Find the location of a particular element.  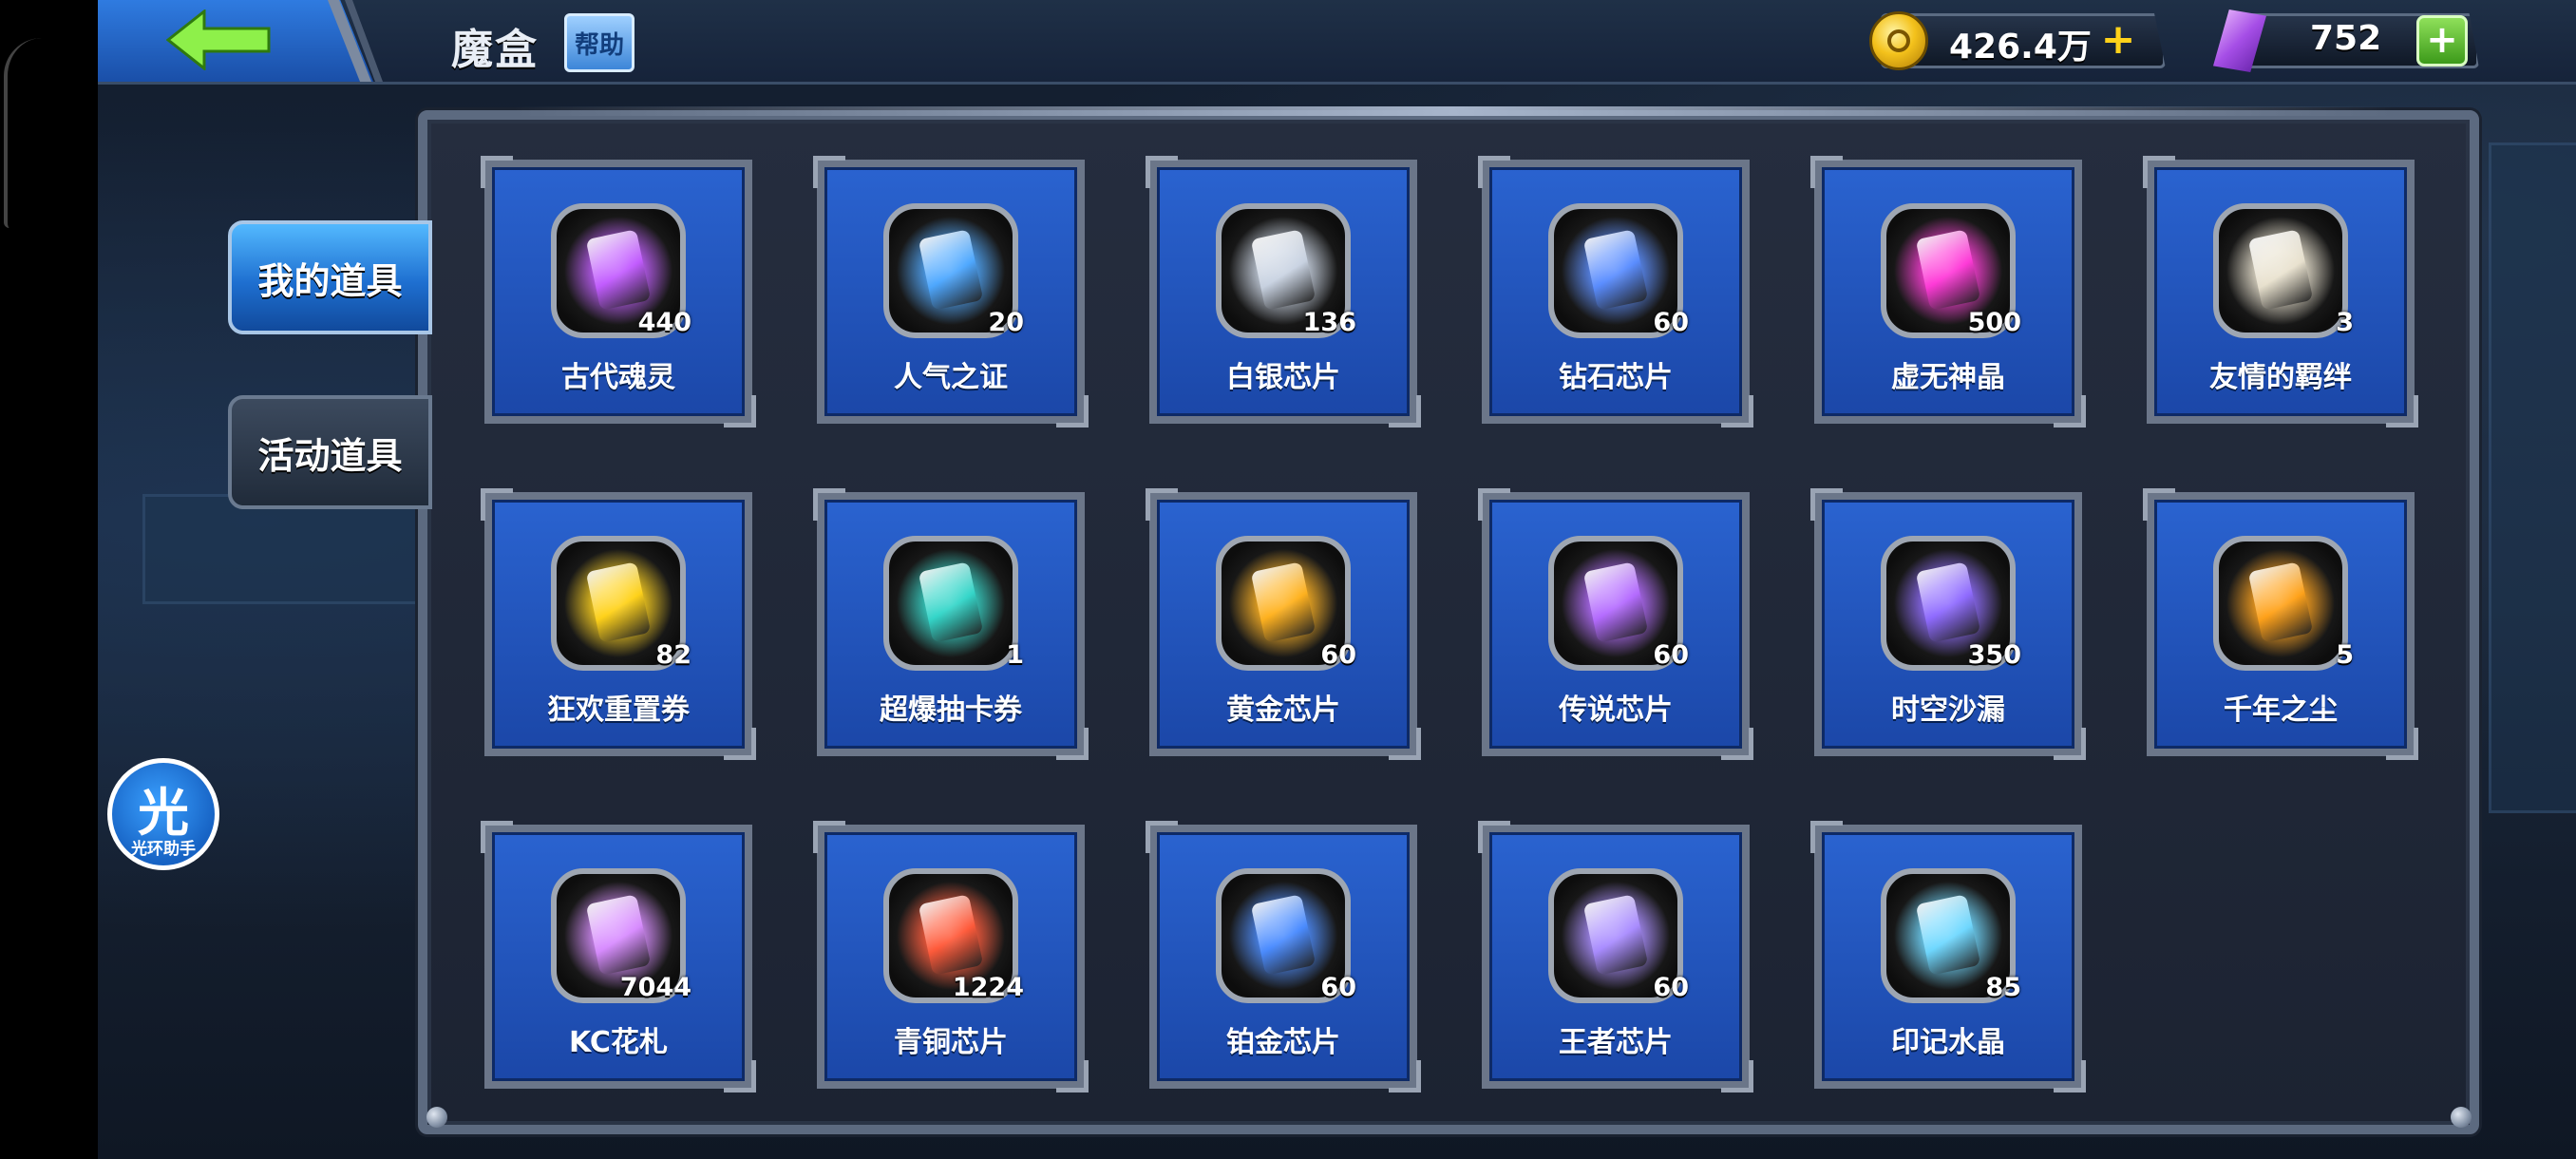

item-count: 5 is located at coordinates (2345, 655).